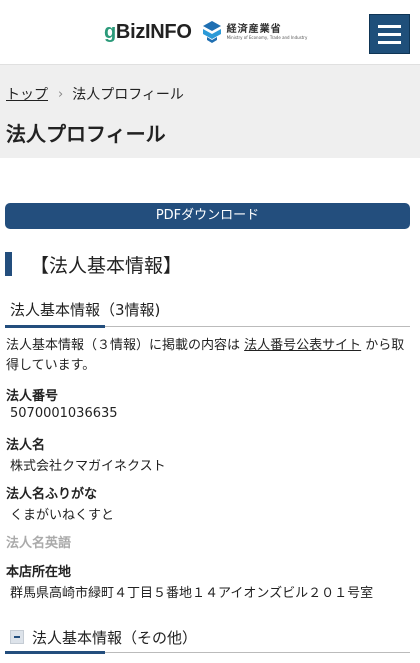 The image size is (420, 663). Describe the element at coordinates (128, 95) in the screenshot. I see `breadcrumb-current: 法人プロフィール` at that location.